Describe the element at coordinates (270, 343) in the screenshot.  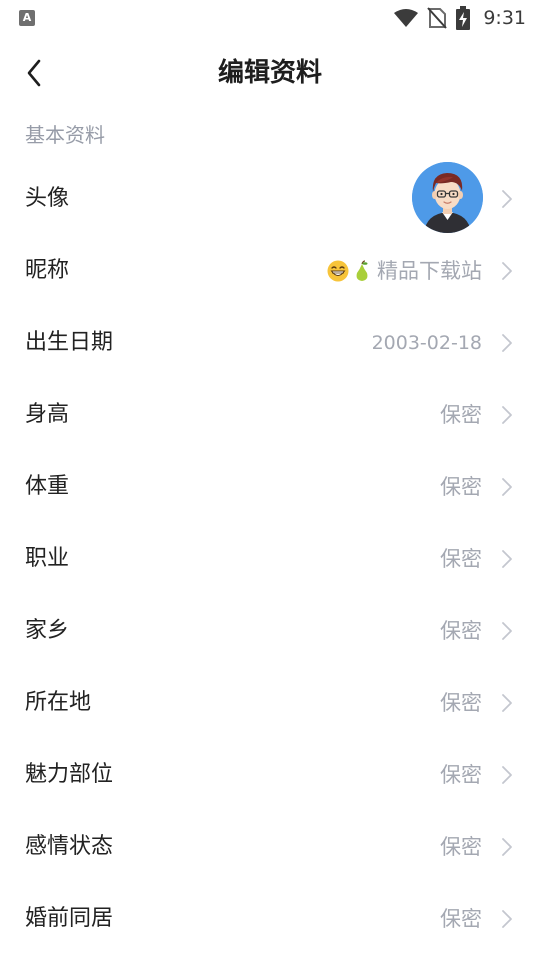
I see `row-birthday: 出生日期 2003-02-18` at that location.